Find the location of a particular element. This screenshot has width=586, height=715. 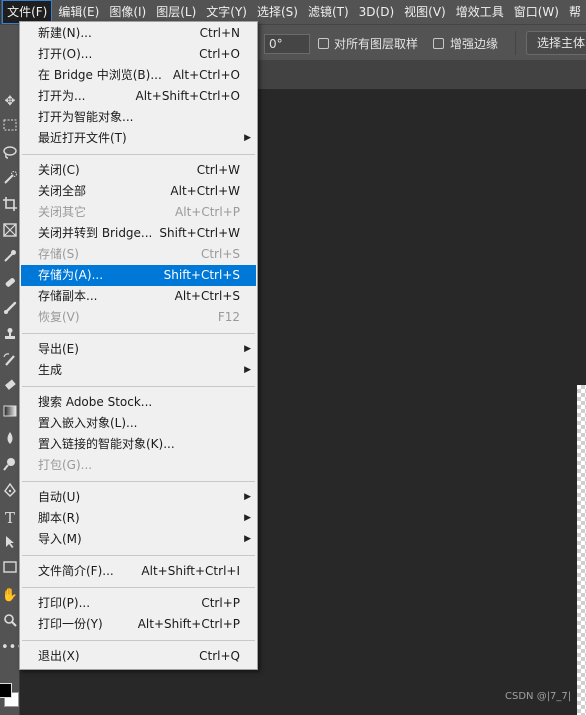

tools-panel: ✥ T ✋ •• is located at coordinates (10, 387).